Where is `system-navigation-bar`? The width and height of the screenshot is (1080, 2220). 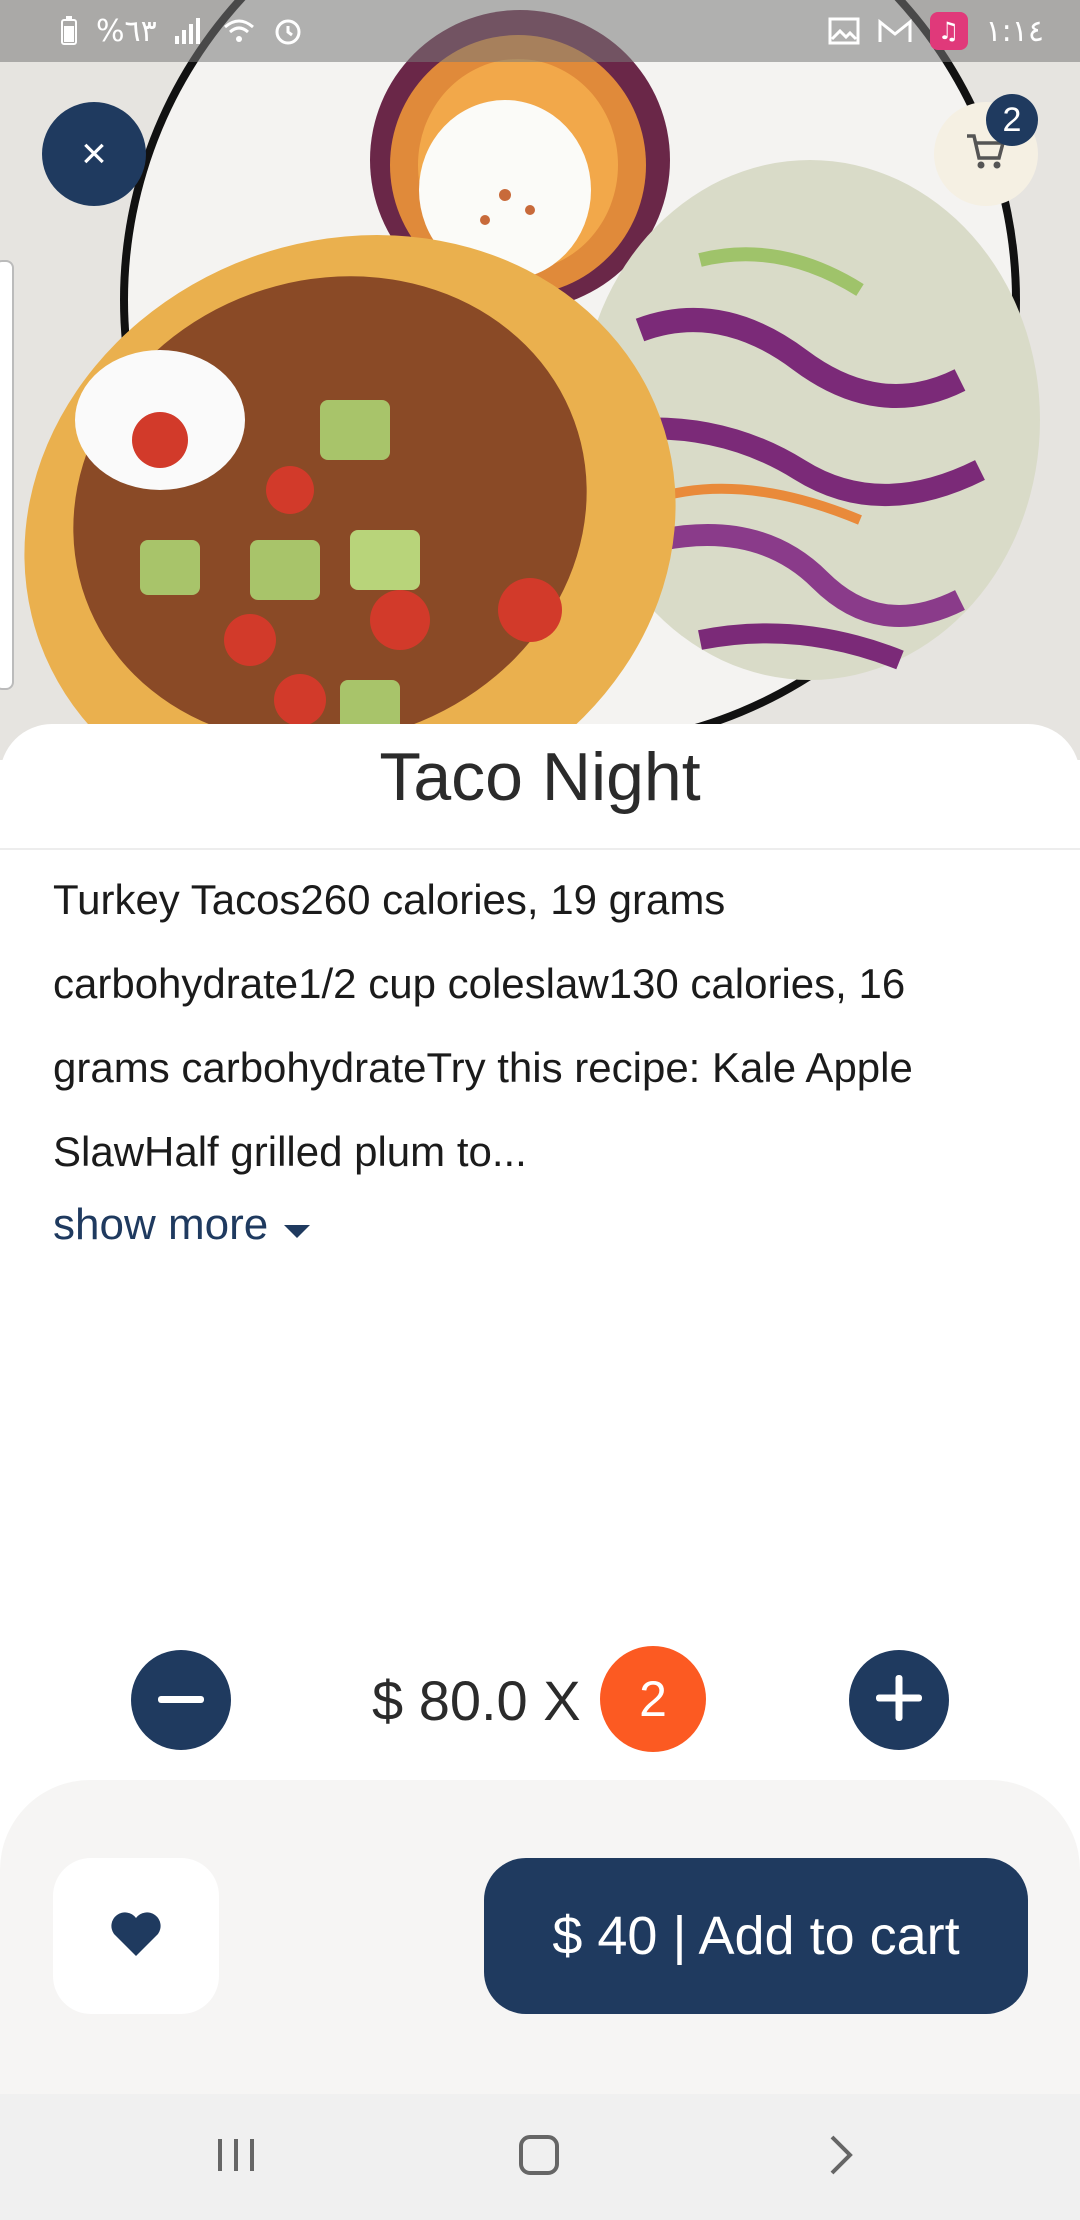
system-navigation-bar is located at coordinates (540, 2157).